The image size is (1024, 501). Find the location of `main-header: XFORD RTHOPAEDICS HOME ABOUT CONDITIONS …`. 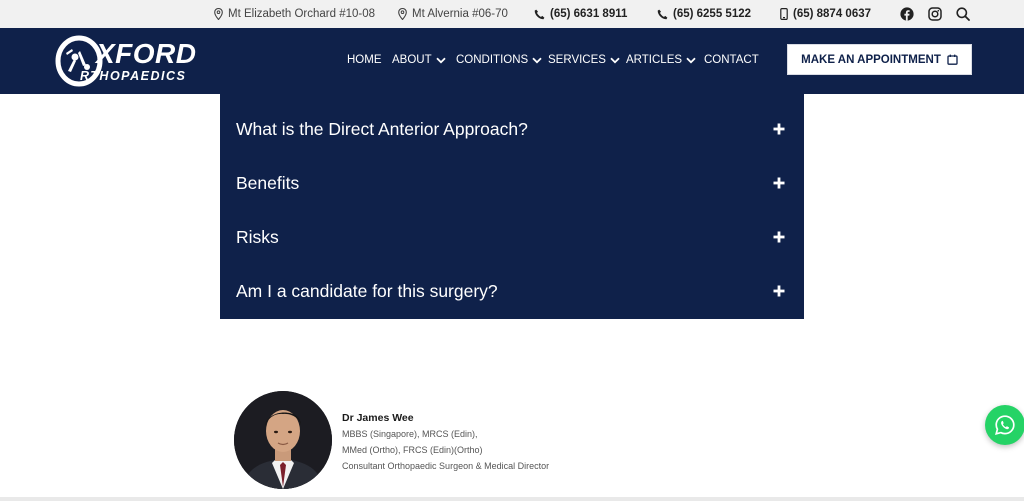

main-header: XFORD RTHOPAEDICS HOME ABOUT CONDITIONS … is located at coordinates (512, 61).